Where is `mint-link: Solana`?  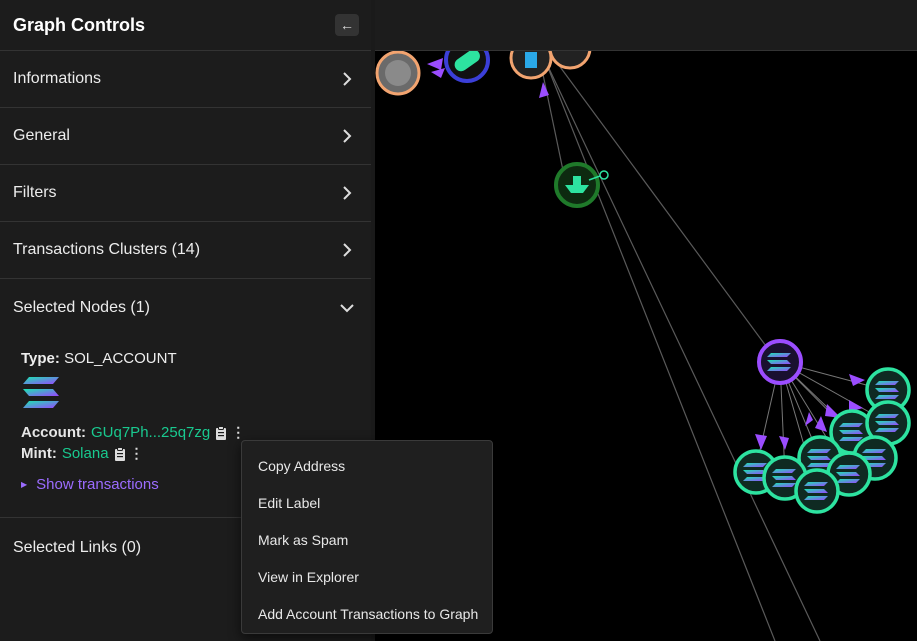
mint-link: Solana is located at coordinates (85, 453).